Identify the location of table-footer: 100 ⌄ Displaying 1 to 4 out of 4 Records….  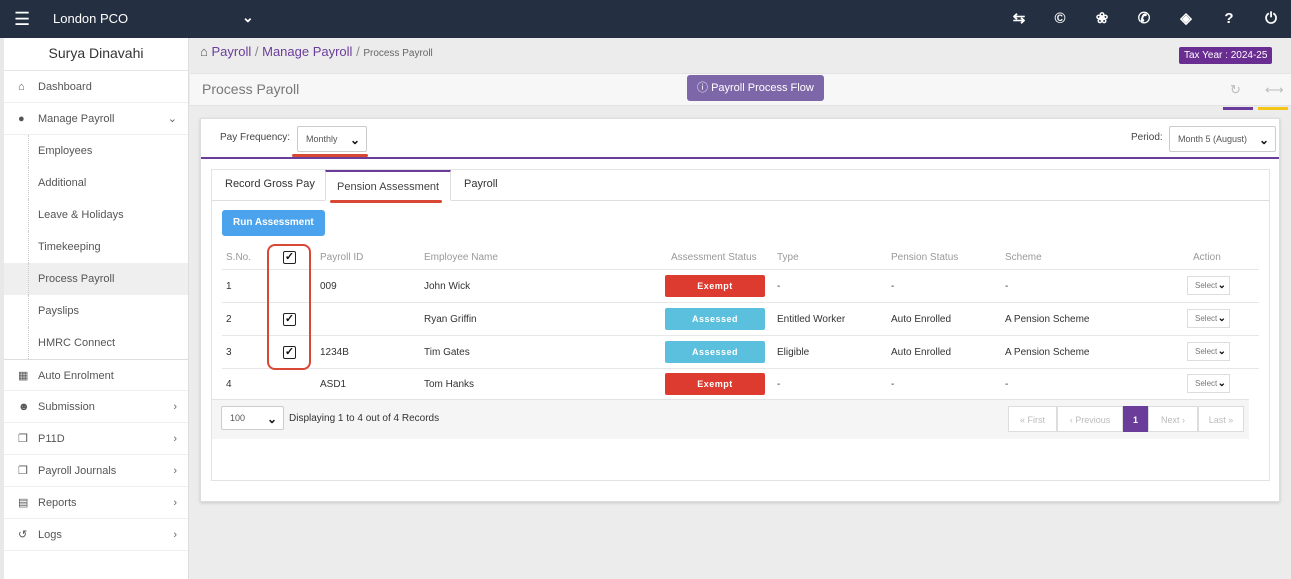
(730, 419).